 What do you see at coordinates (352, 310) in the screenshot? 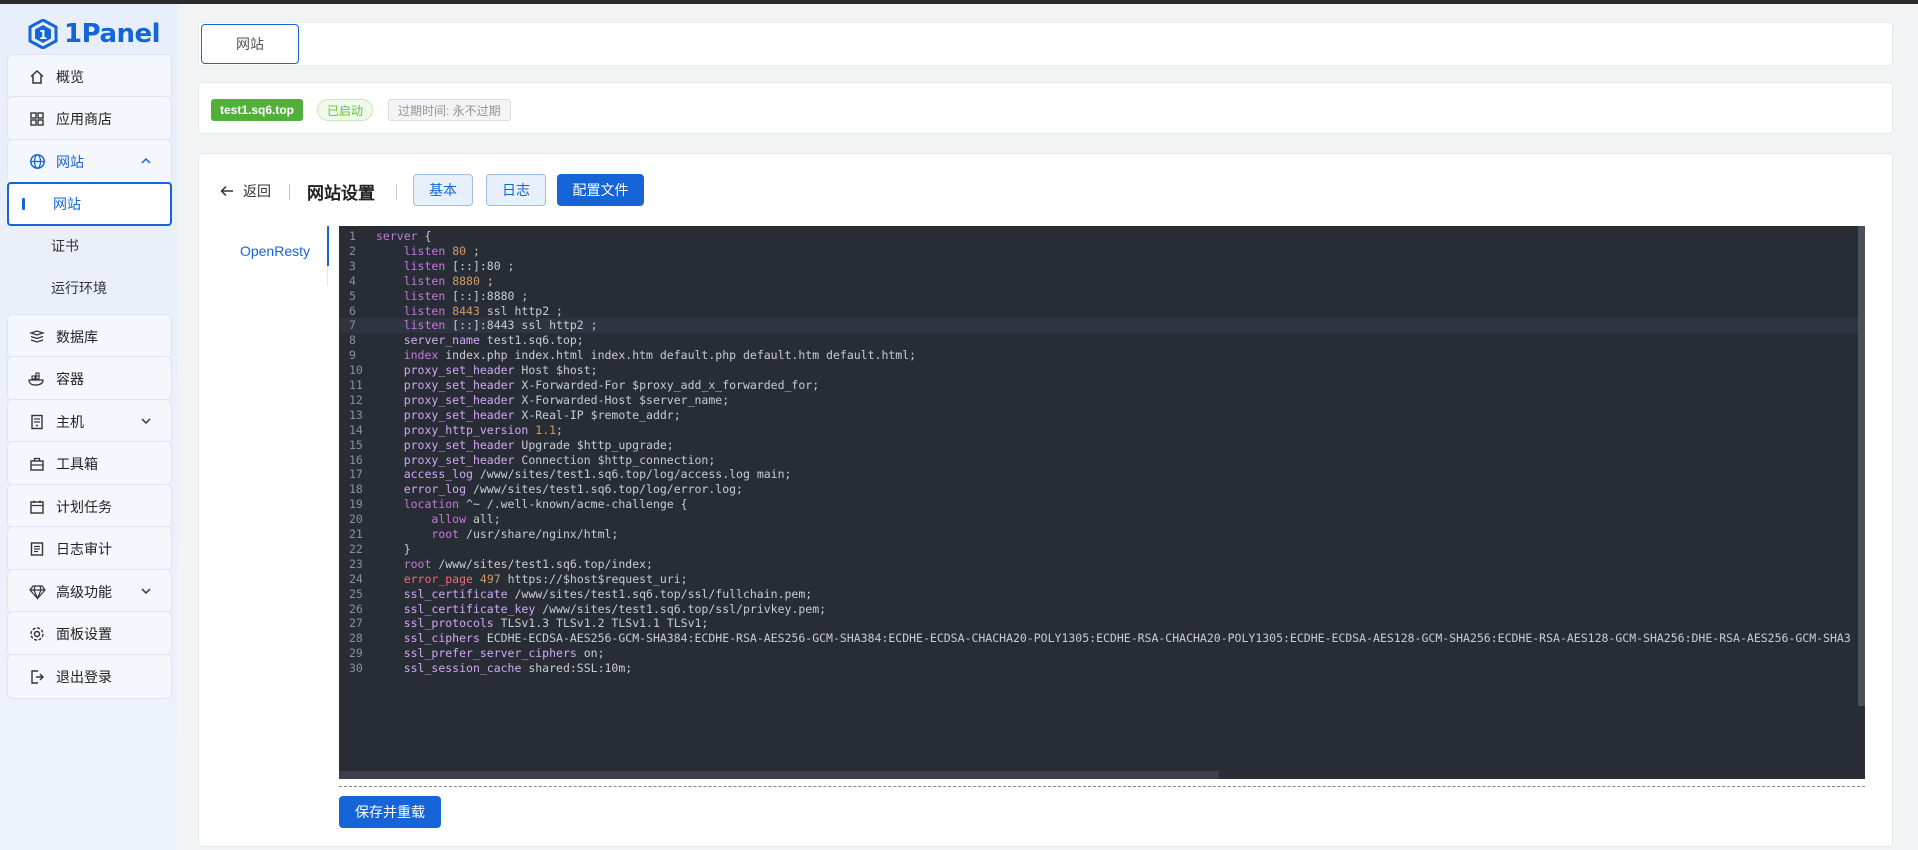
I see `line-number: 6` at bounding box center [352, 310].